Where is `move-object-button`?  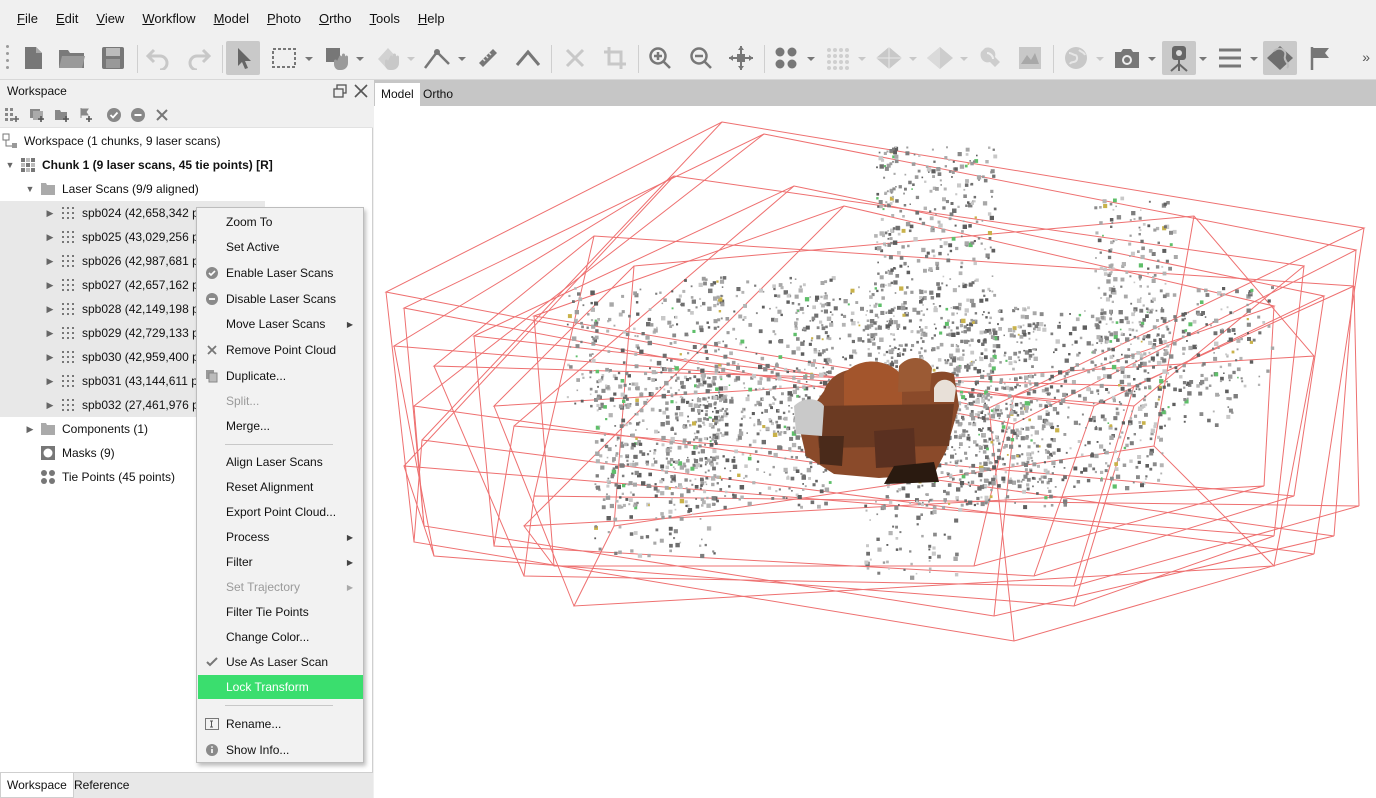 move-object-button is located at coordinates (337, 58).